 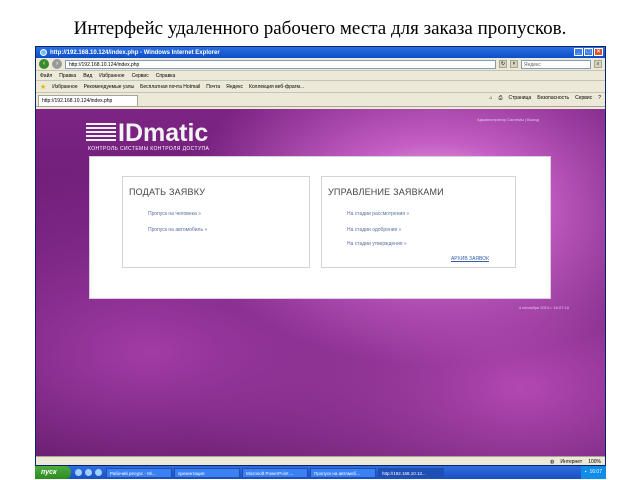 What do you see at coordinates (213, 87) in the screenshot?
I see `favorites-item: Почта` at bounding box center [213, 87].